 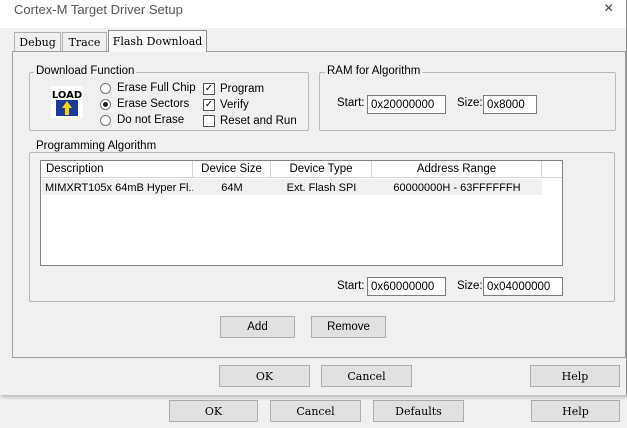 I want to click on programming-algorithm-title: Programming Algorithm, so click(x=96, y=146).